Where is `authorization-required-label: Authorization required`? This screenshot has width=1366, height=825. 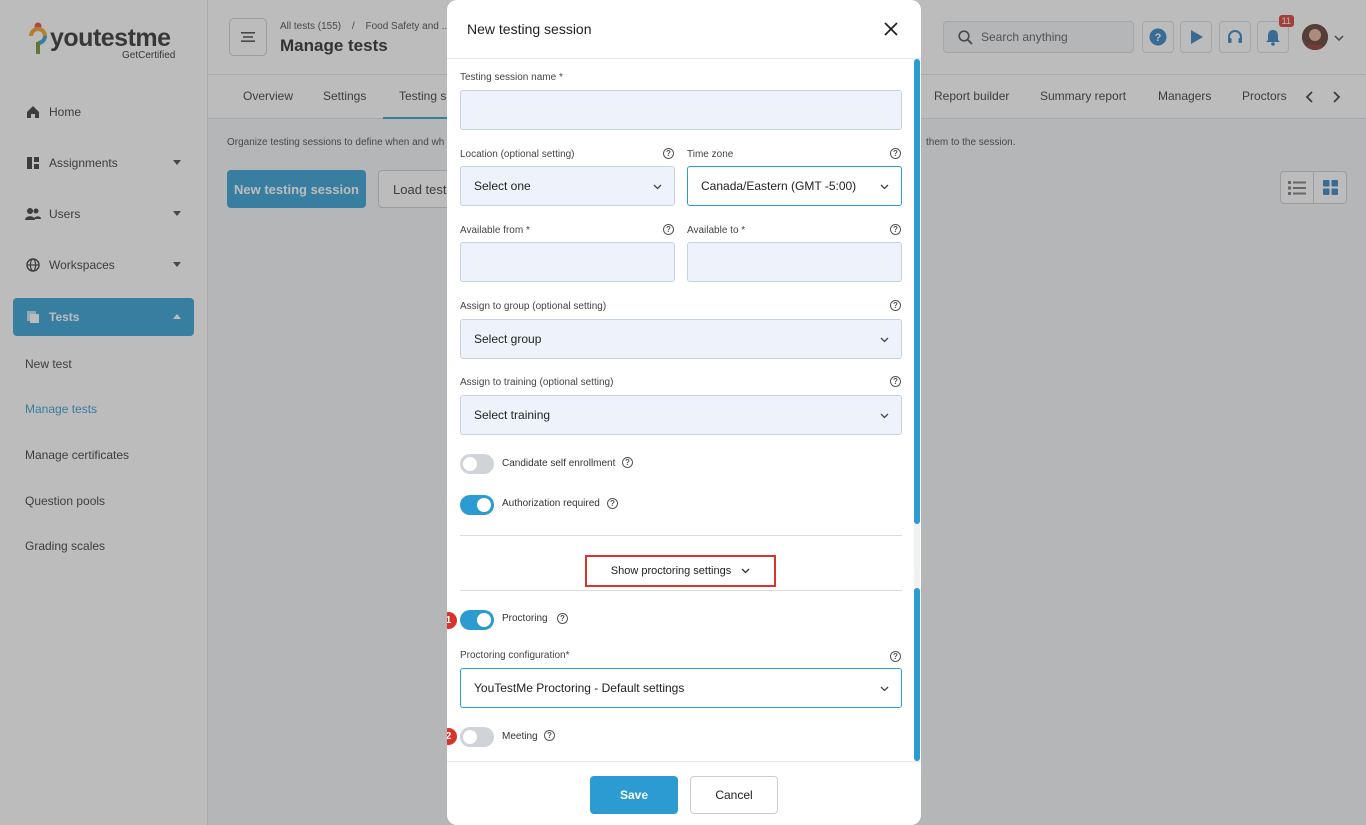 authorization-required-label: Authorization required is located at coordinates (551, 503).